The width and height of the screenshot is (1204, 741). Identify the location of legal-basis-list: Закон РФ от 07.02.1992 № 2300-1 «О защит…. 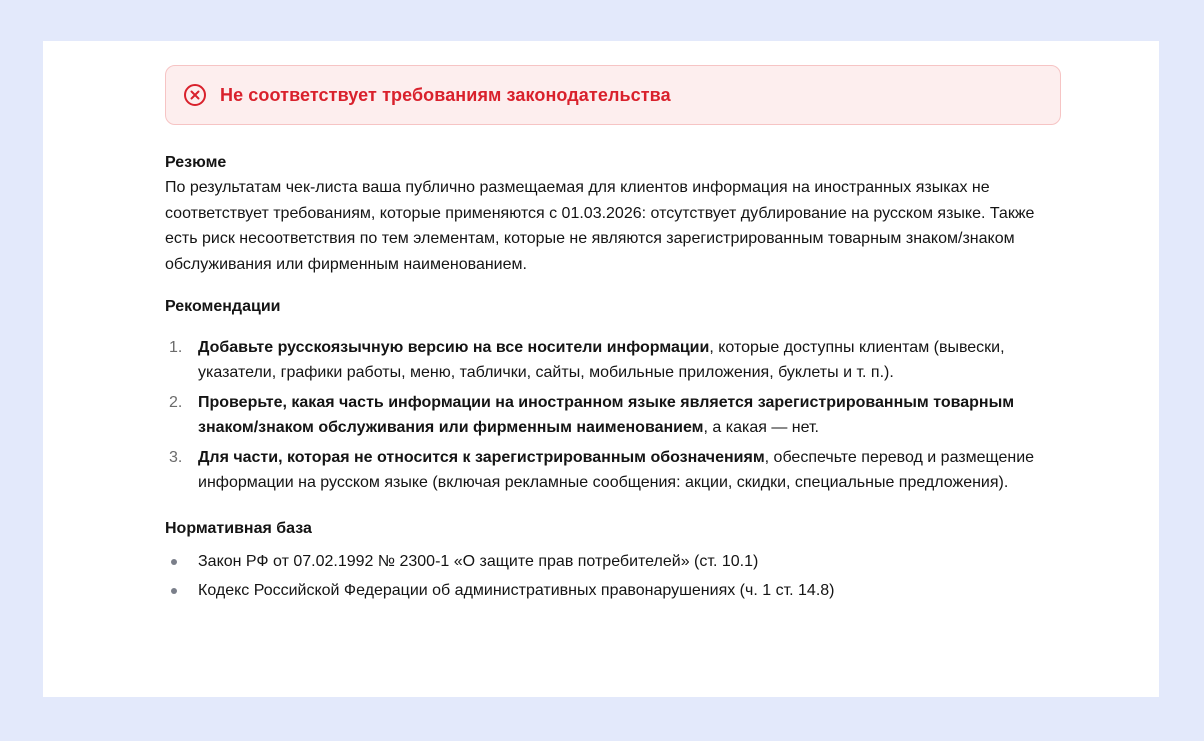
(615, 576).